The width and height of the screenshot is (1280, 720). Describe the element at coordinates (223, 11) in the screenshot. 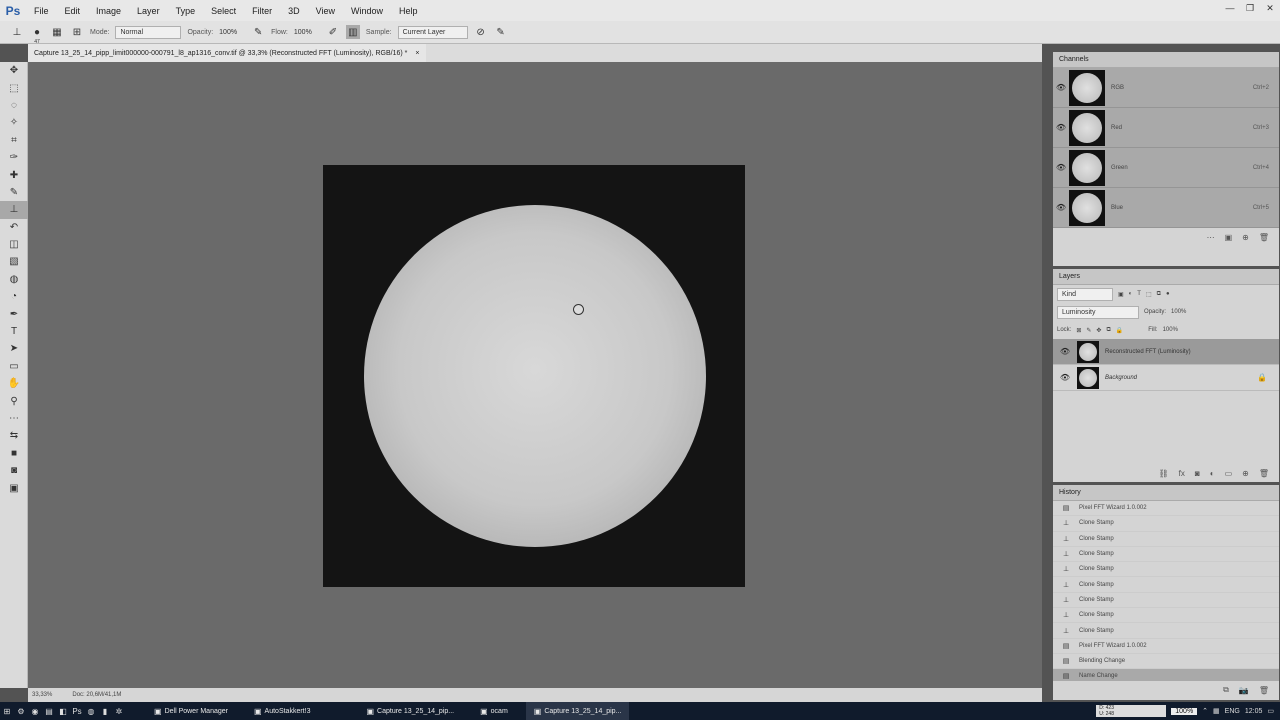

I see `menu-select: Select` at that location.